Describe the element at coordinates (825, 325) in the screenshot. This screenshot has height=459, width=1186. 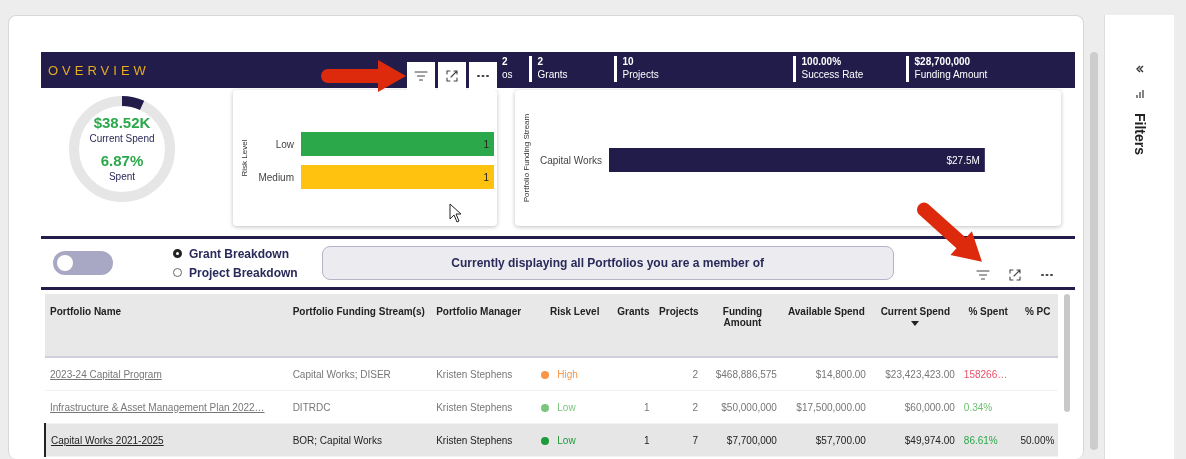
I see `column-header: Available Spend` at that location.